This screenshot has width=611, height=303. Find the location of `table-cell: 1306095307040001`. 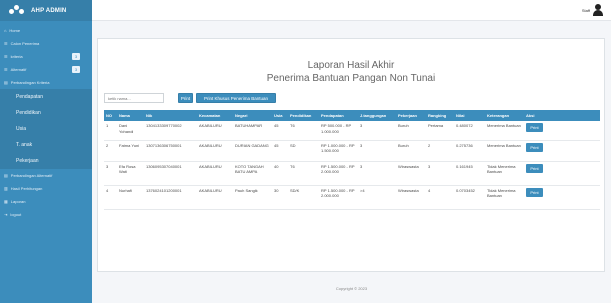

table-cell: 1306095307040001 is located at coordinates (170, 173).